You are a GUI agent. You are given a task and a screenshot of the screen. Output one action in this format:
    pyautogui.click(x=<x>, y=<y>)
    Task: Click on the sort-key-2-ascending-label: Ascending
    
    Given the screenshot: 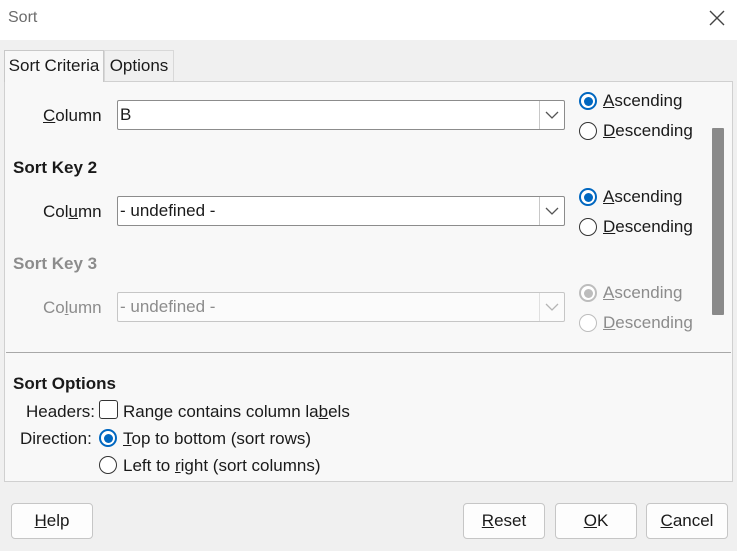 What is the action you would take?
    pyautogui.click(x=643, y=196)
    